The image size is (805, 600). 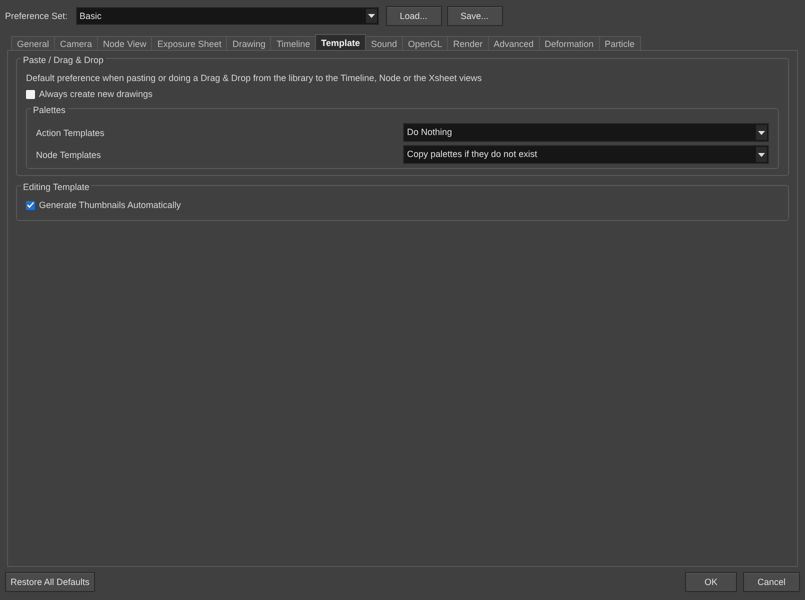 What do you see at coordinates (468, 43) in the screenshot?
I see `tab: Render` at bounding box center [468, 43].